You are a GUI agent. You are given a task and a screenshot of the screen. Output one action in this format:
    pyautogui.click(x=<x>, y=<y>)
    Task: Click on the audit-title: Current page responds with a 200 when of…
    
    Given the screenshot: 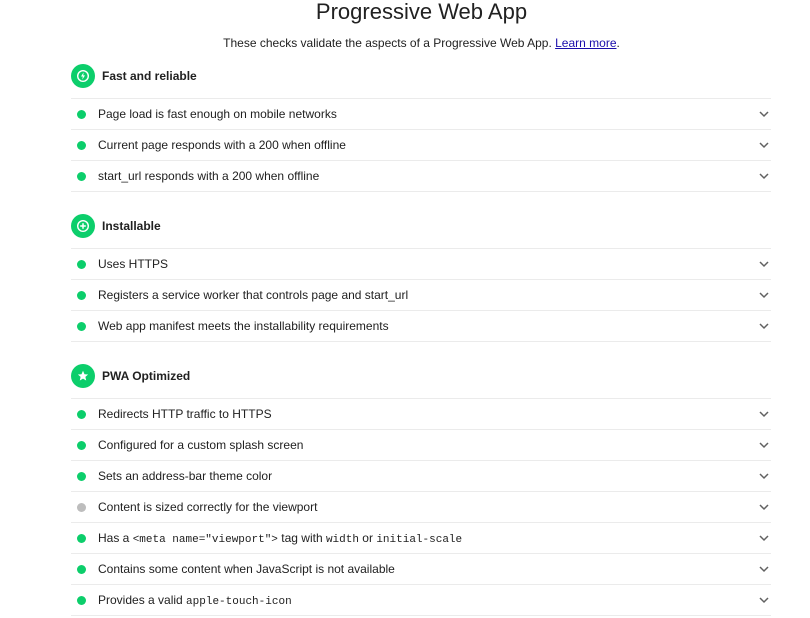 What is the action you would take?
    pyautogui.click(x=222, y=145)
    